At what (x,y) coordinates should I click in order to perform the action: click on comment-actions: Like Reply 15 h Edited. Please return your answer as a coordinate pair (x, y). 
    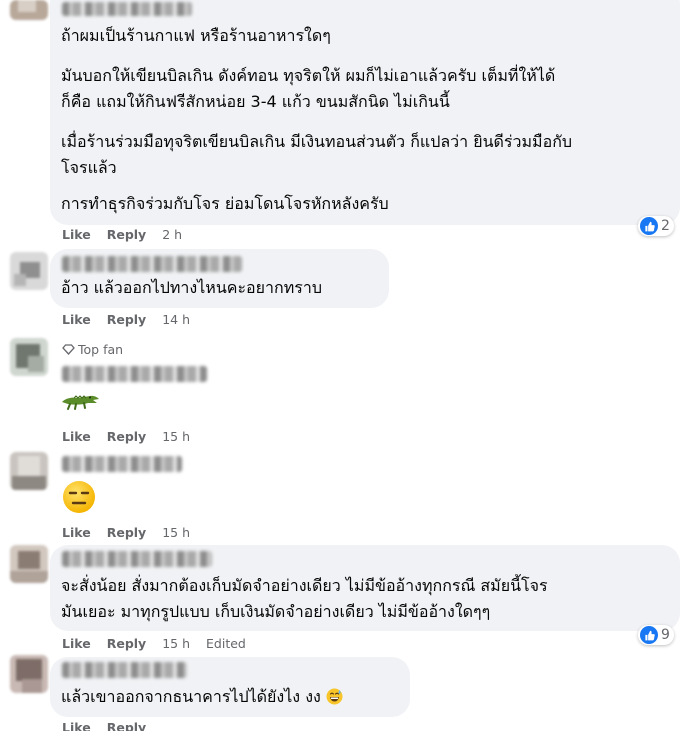
    Looking at the image, I should click on (162, 643).